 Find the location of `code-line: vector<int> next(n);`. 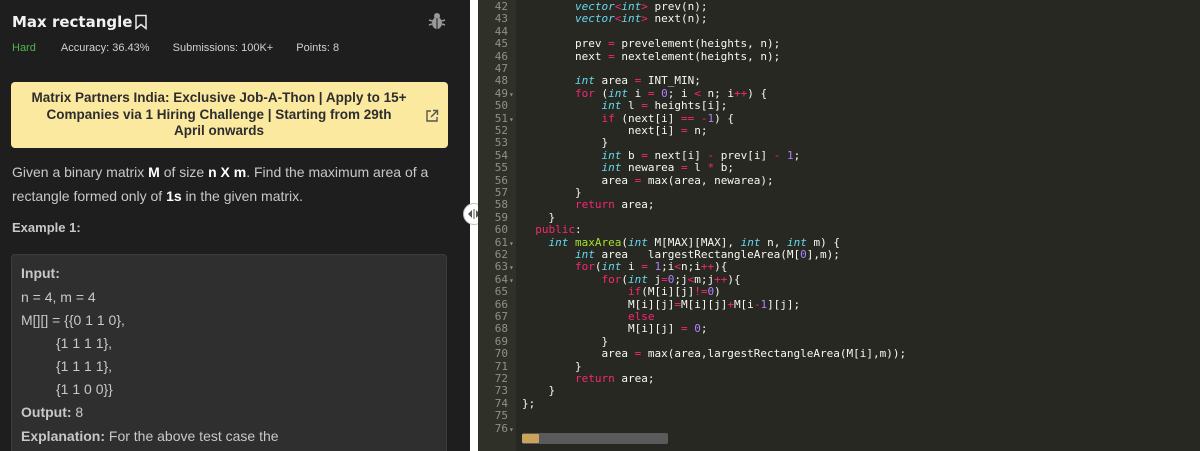

code-line: vector<int> next(n); is located at coordinates (614, 18).